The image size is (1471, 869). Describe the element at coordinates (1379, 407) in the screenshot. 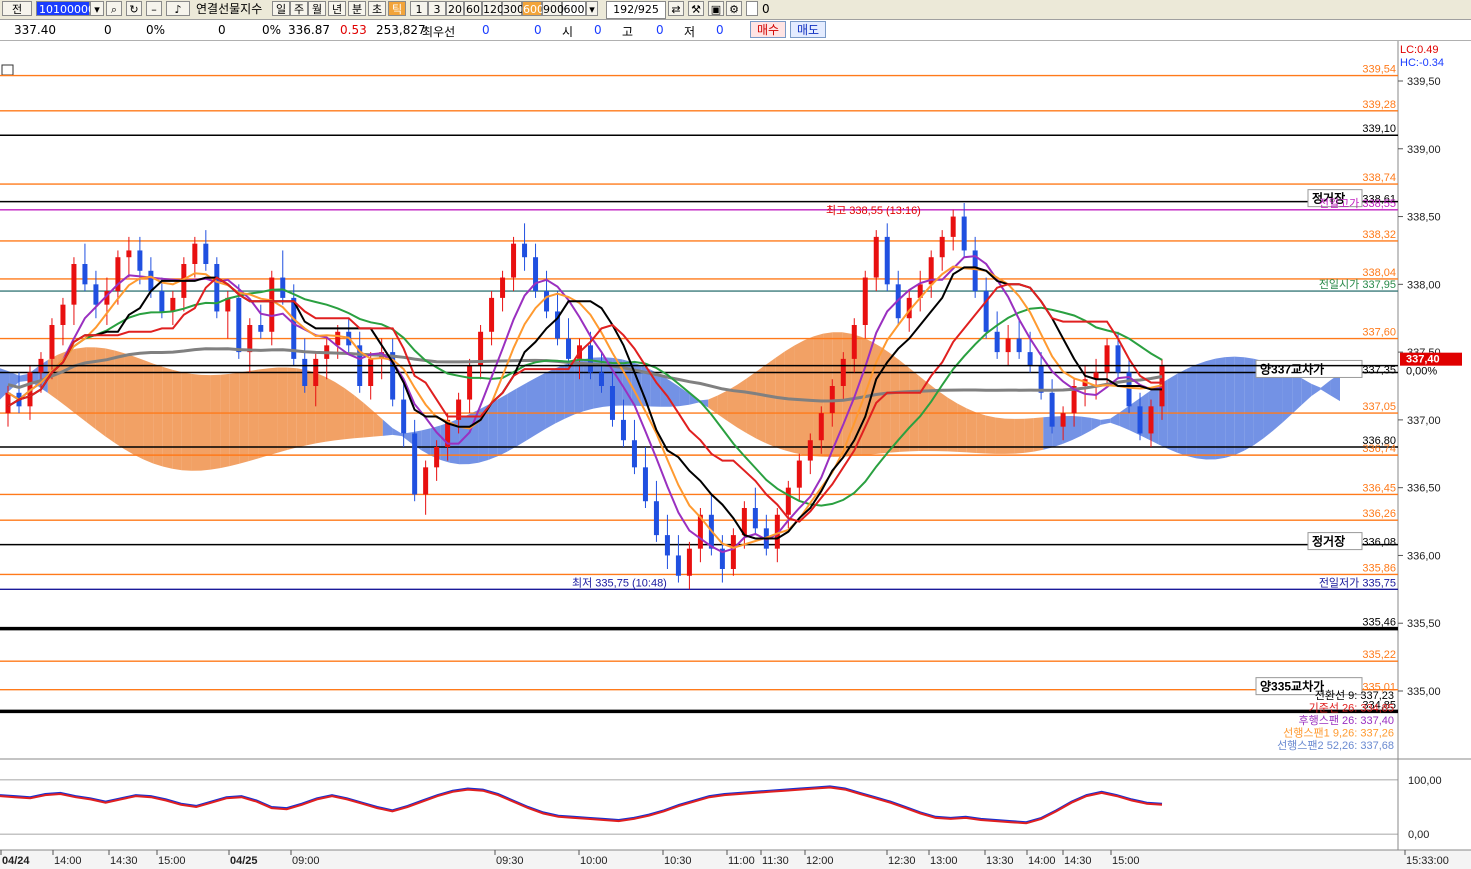

I see `level-label: 337,05` at that location.